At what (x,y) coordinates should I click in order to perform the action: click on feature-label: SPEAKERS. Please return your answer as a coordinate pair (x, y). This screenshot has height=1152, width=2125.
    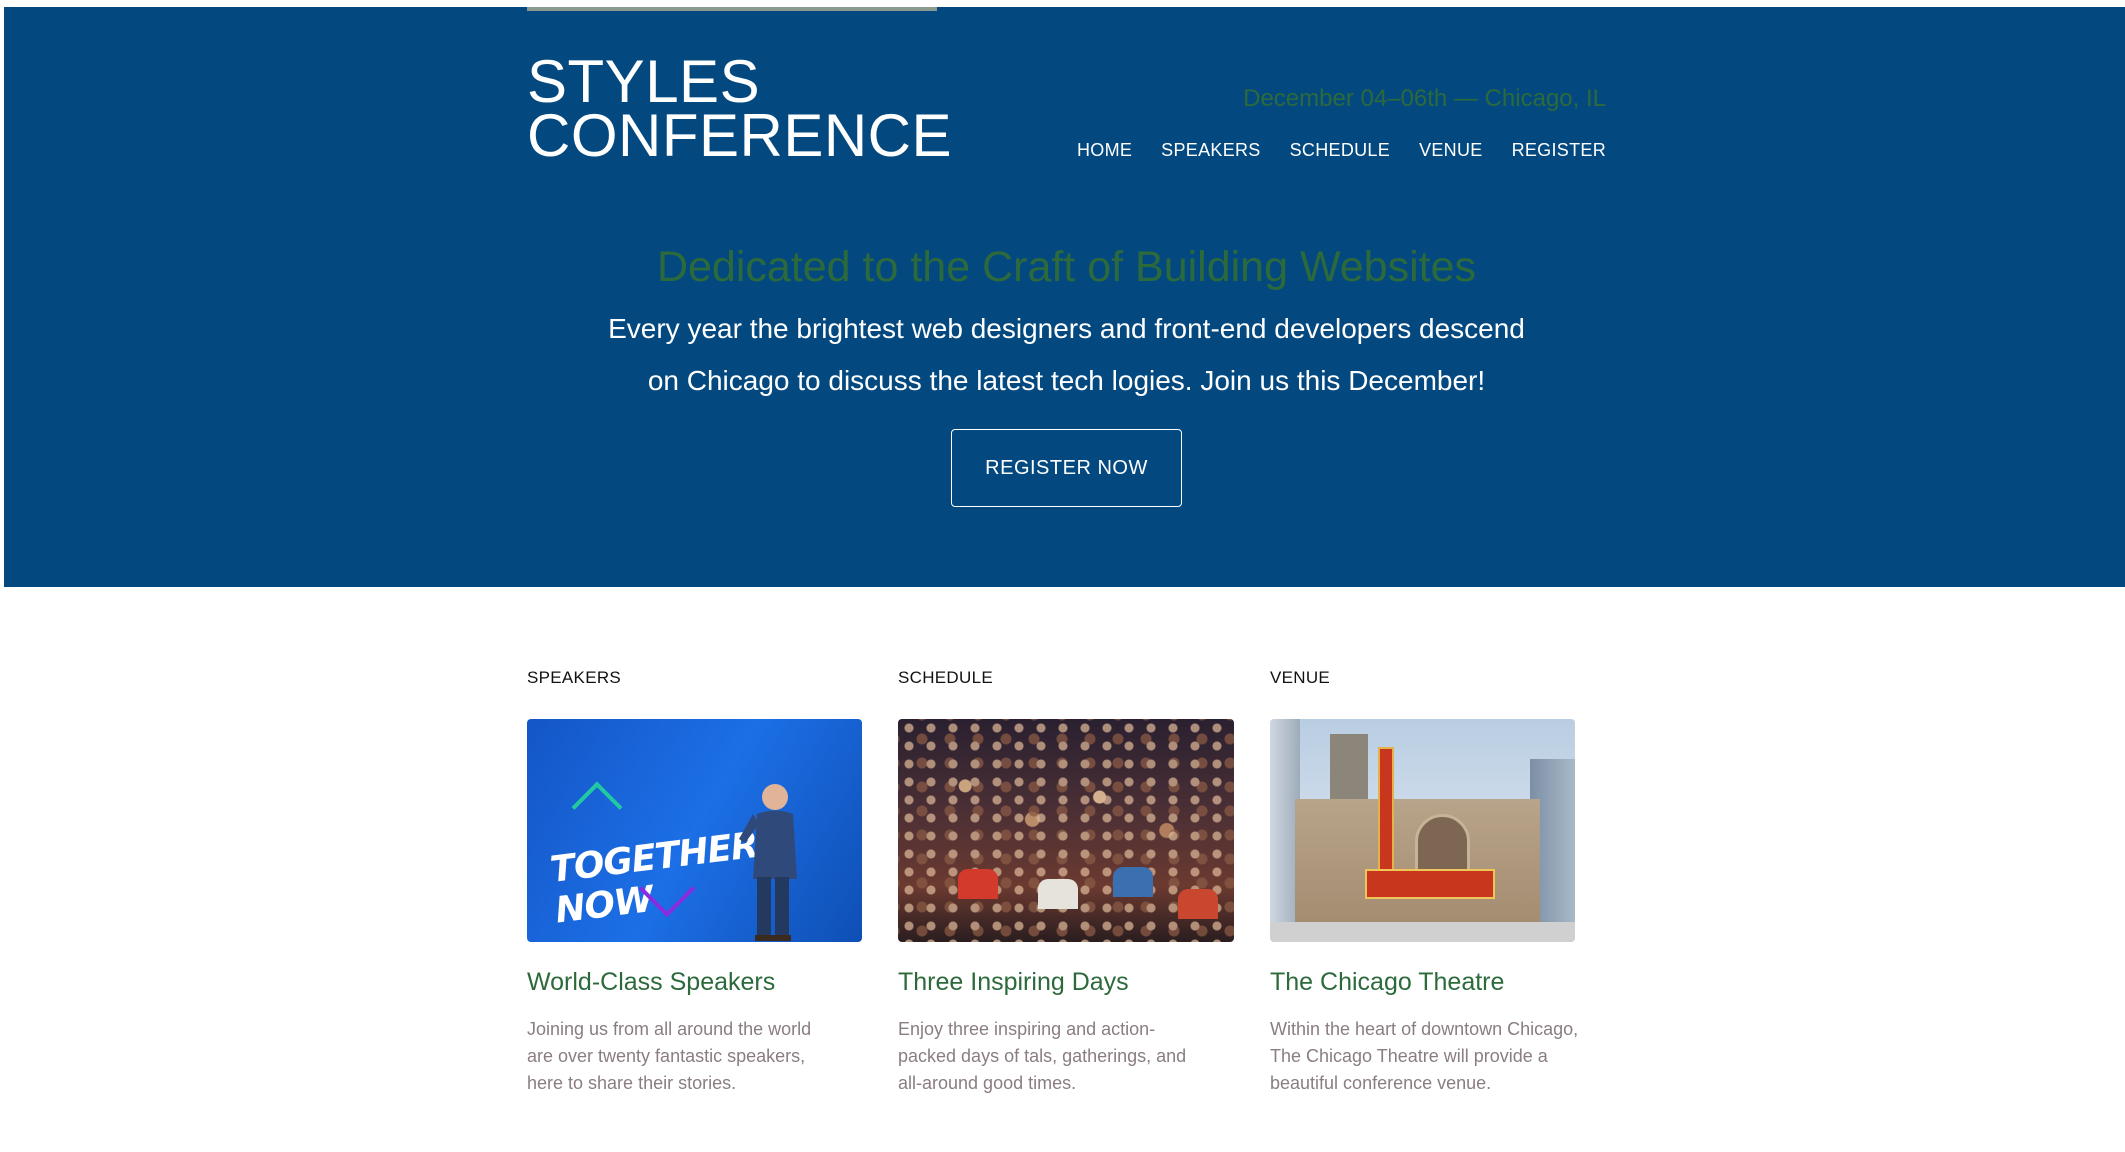
    Looking at the image, I should click on (574, 677).